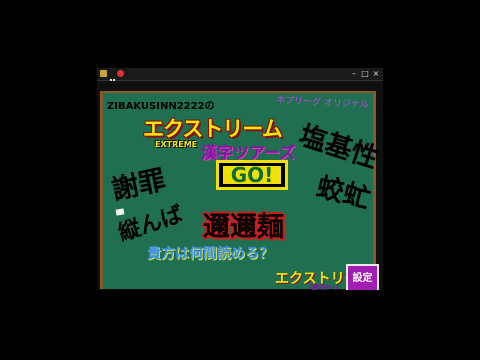 This screenshot has height=360, width=480. Describe the element at coordinates (362, 277) in the screenshot. I see `settings-button: 設定` at that location.